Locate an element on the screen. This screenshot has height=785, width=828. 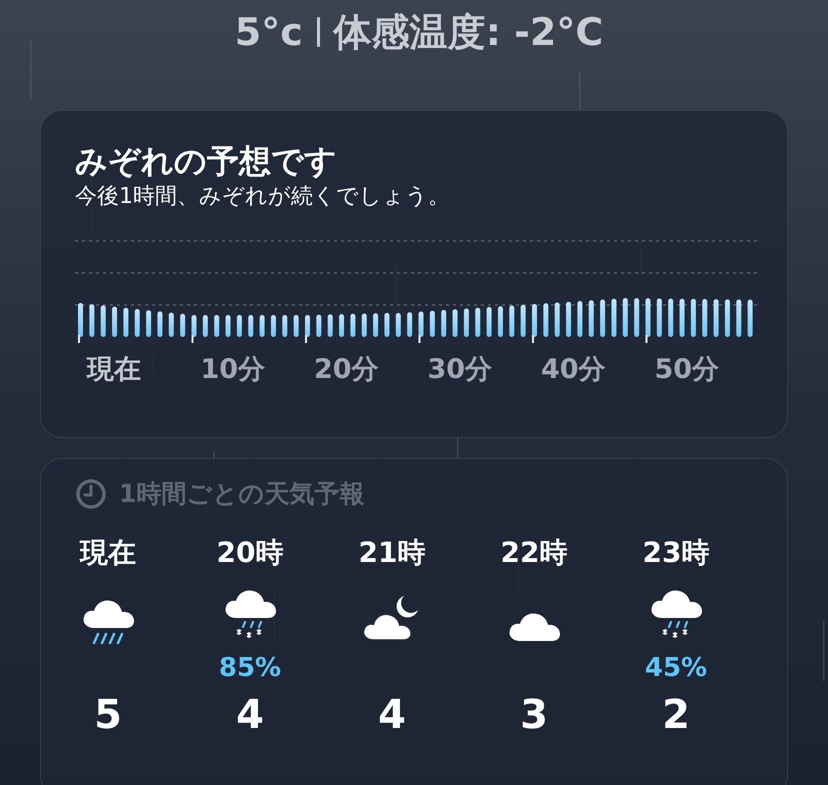
time-label: 現在 is located at coordinates (113, 370).